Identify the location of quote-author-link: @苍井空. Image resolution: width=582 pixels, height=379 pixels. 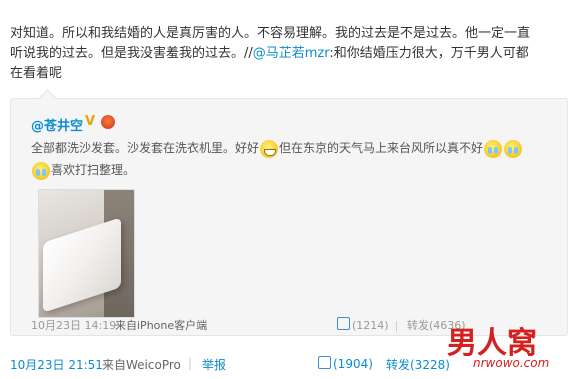
(57, 124).